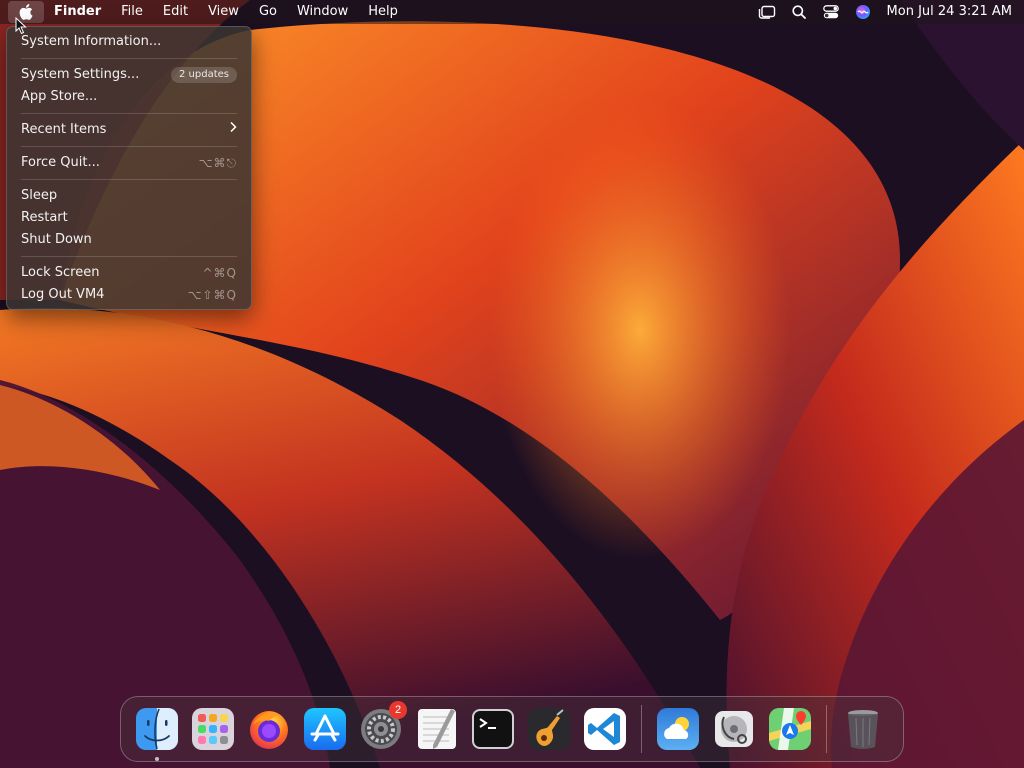  I want to click on terminal-icon, so click(493, 729).